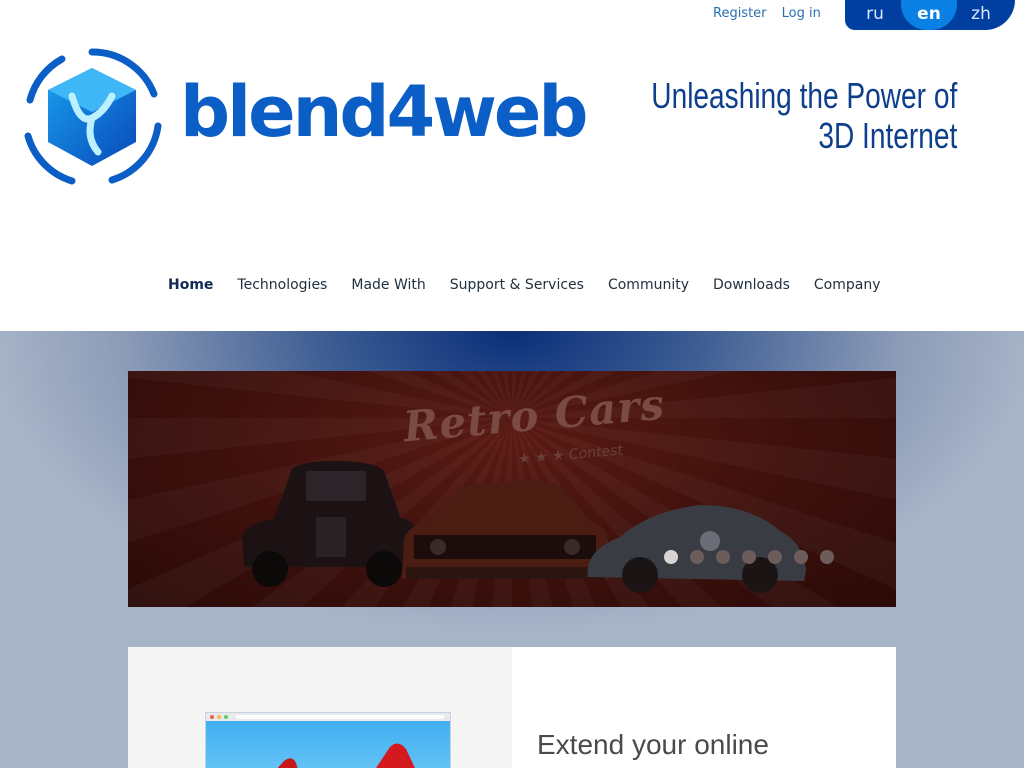 The width and height of the screenshot is (1024, 768). I want to click on slider-pagination, so click(755, 557).